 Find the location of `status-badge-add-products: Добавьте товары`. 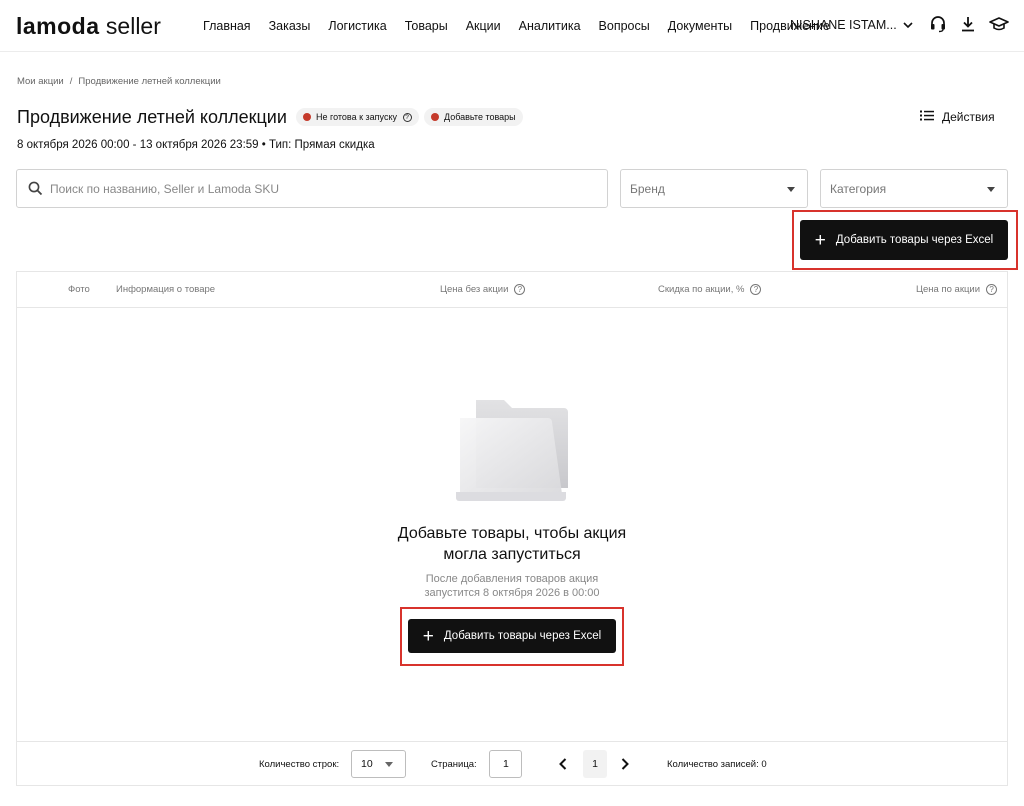

status-badge-add-products: Добавьте товары is located at coordinates (473, 117).